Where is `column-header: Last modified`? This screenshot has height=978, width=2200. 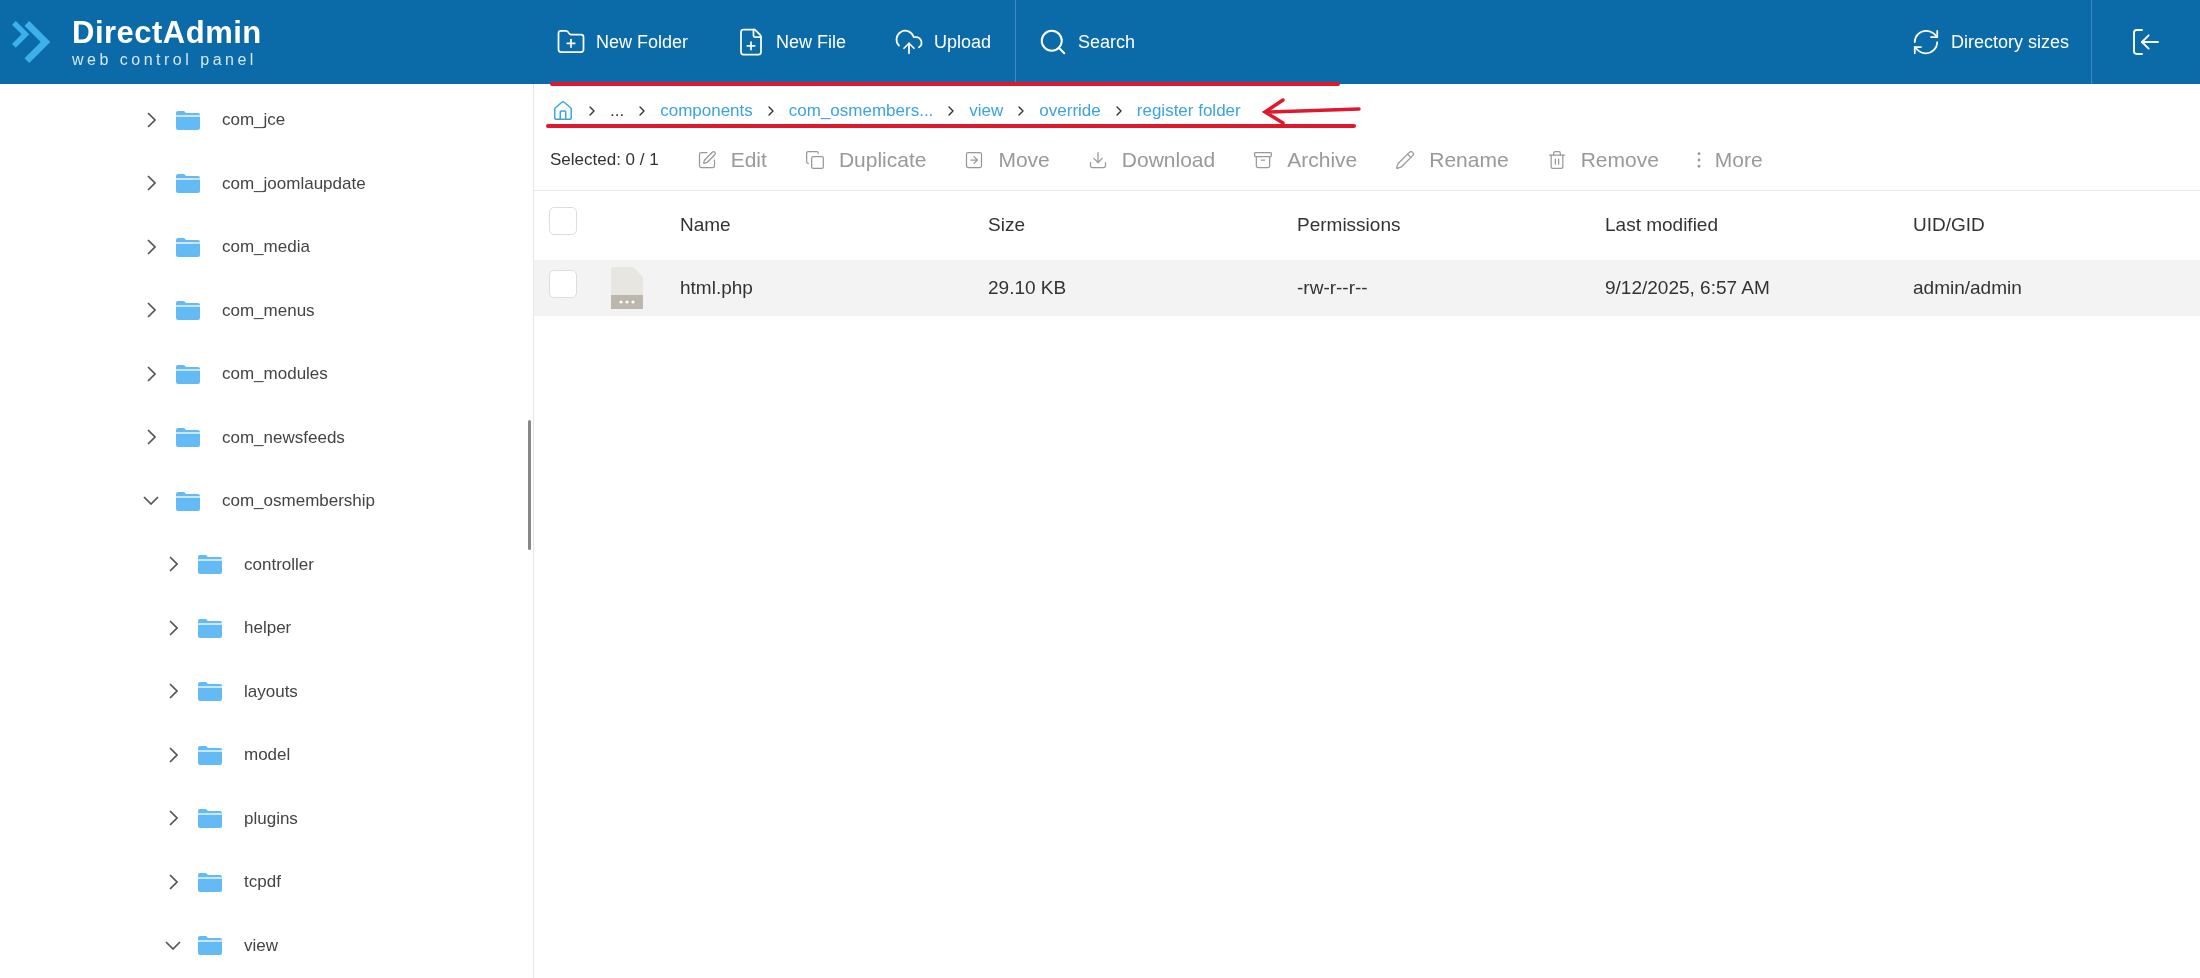
column-header: Last modified is located at coordinates (1661, 225).